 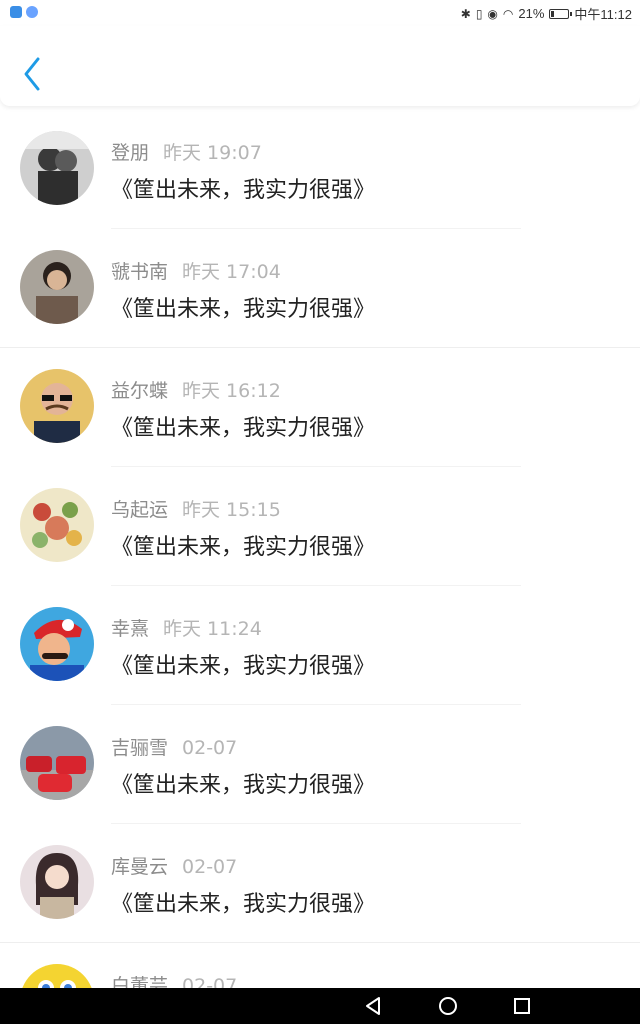 What do you see at coordinates (320, 883) in the screenshot?
I see `list-item: 库曼云 02-07 《筐出未来，我实力很强》` at bounding box center [320, 883].